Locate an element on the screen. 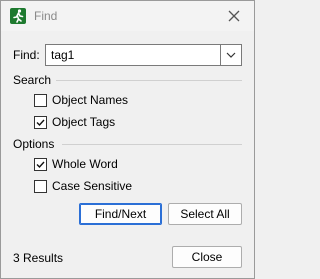  object-tags-label: Object Tags is located at coordinates (84, 122).